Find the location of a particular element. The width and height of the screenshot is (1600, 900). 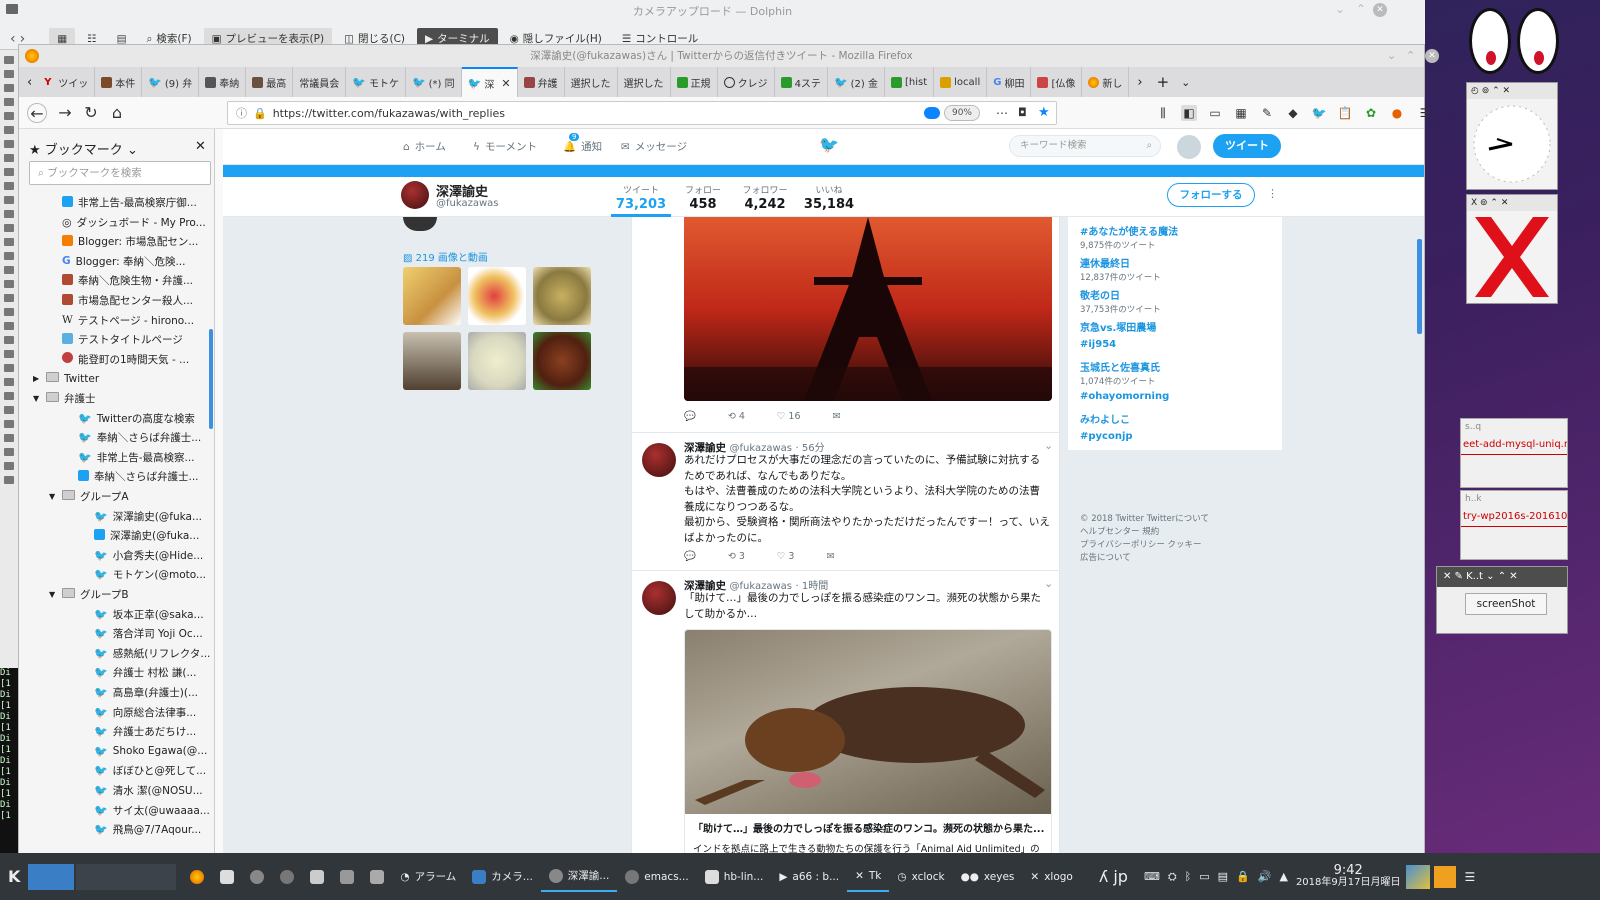

sidebar-header: ★ ブックマーク ⌄ is located at coordinates (83, 148).